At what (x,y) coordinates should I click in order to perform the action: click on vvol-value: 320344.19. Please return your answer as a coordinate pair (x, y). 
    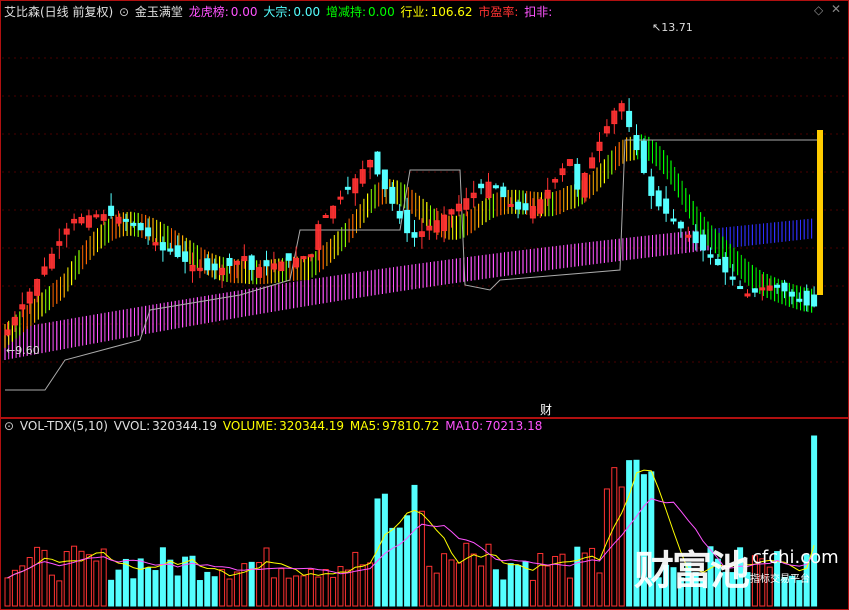
    Looking at the image, I should click on (185, 426).